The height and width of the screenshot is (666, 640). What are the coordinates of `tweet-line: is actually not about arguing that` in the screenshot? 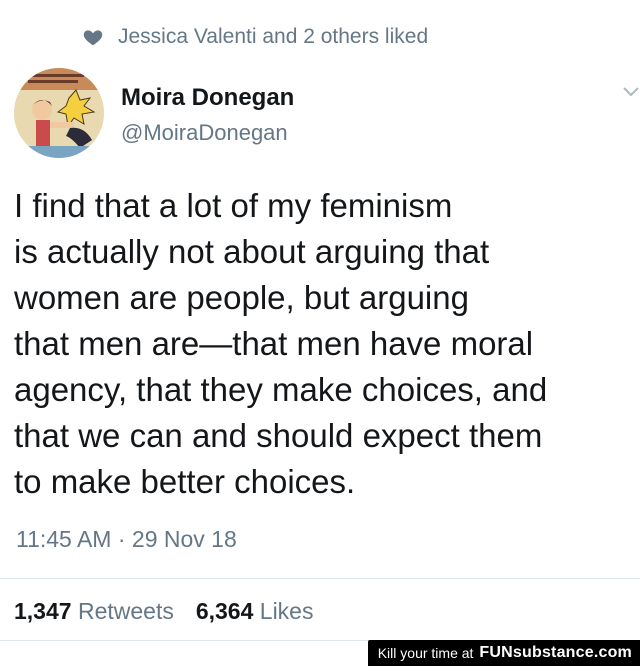 It's located at (252, 251).